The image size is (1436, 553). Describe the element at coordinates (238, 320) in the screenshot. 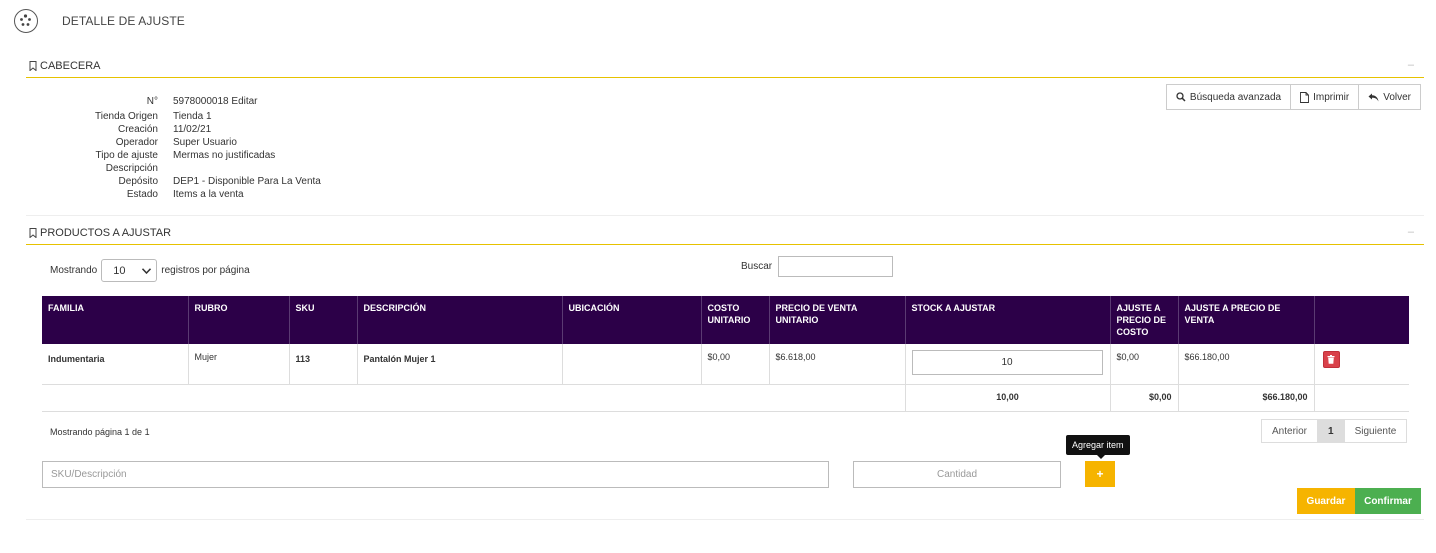

I see `column-header: RUBRO` at that location.